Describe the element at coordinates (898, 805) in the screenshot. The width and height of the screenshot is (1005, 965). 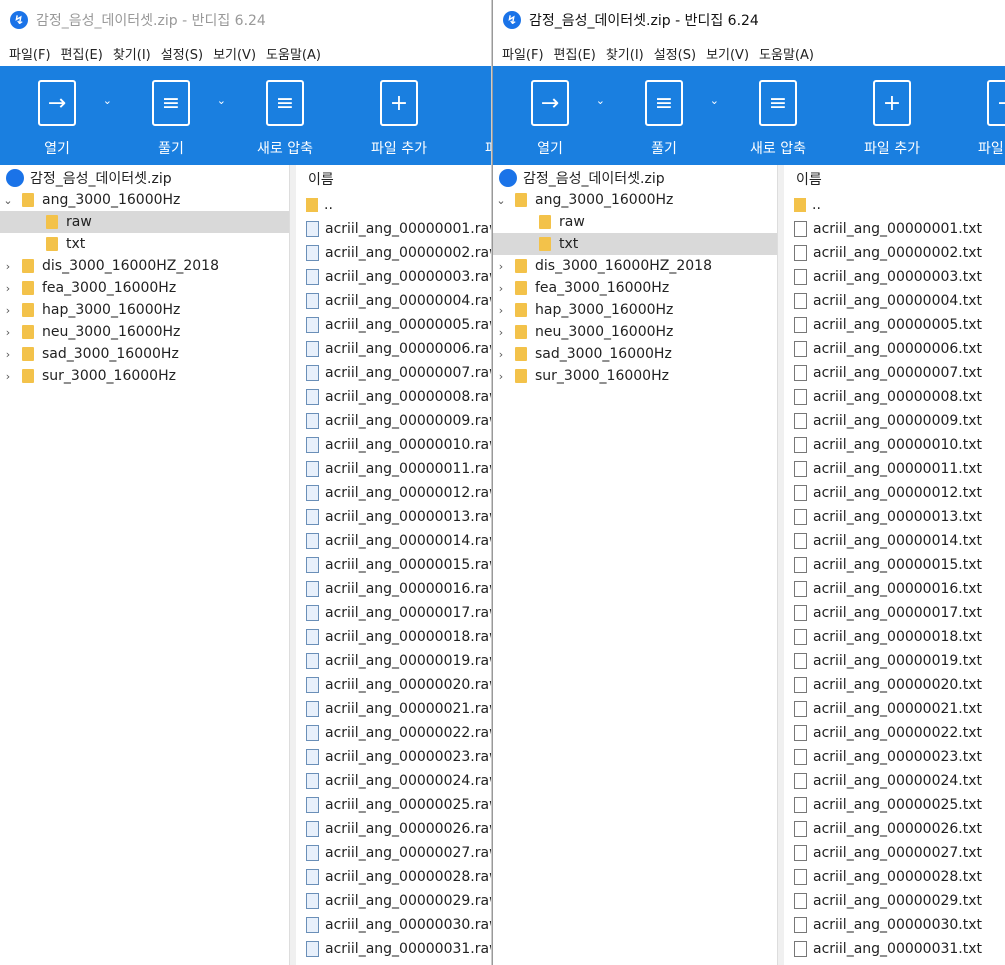
I see `list-item: acriil_ang_00000025.txt` at that location.